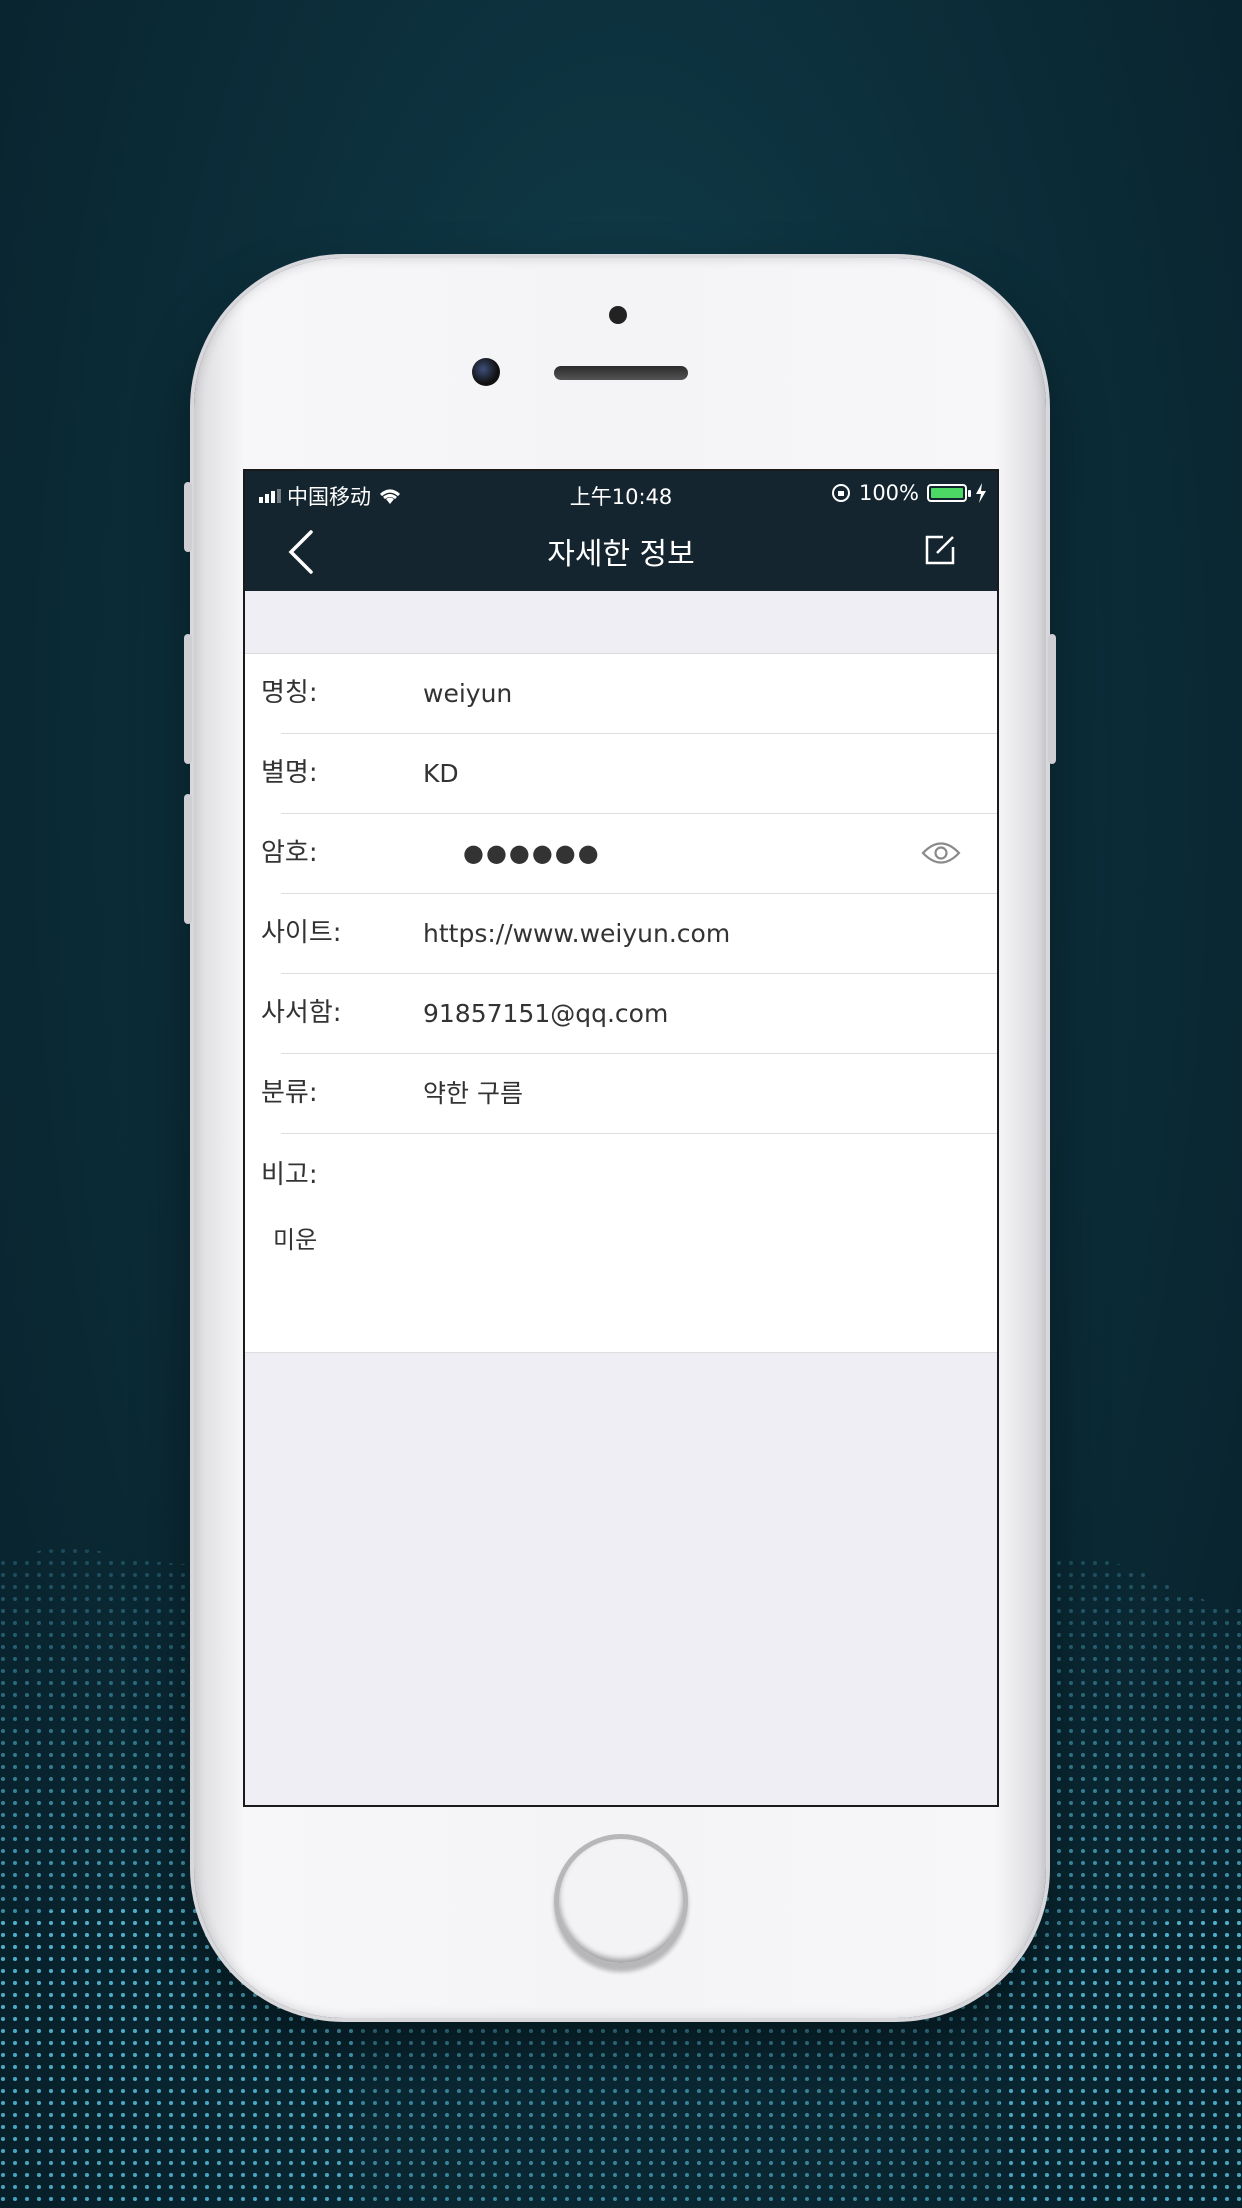 The height and width of the screenshot is (2208, 1242). Describe the element at coordinates (468, 693) in the screenshot. I see `name-value: weiyun` at that location.